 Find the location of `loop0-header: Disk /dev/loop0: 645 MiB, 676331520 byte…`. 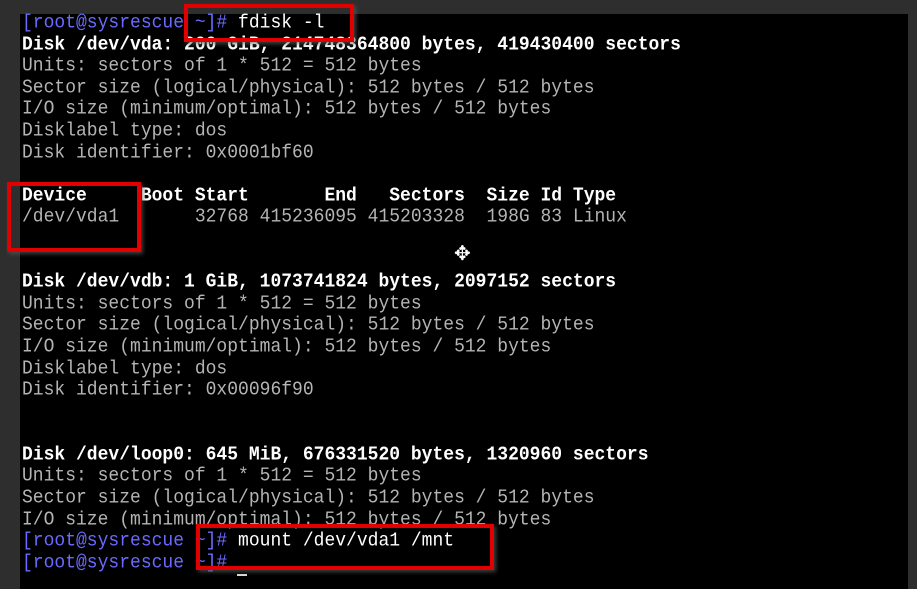

loop0-header: Disk /dev/loop0: 645 MiB, 676331520 byte… is located at coordinates (335, 455).